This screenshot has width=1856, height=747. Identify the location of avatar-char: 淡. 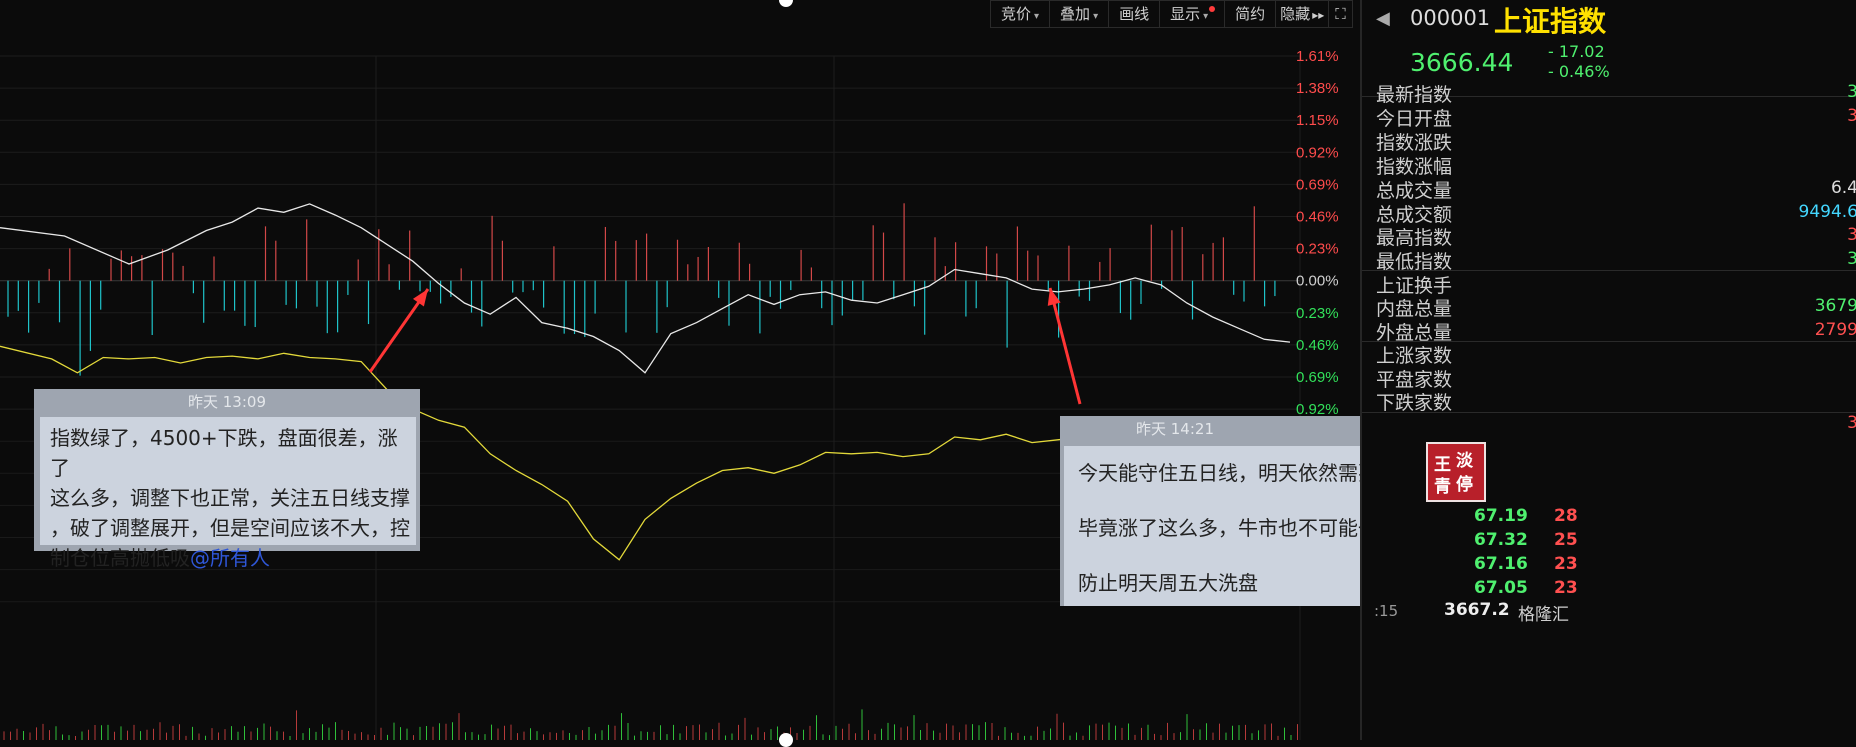
(1464, 461).